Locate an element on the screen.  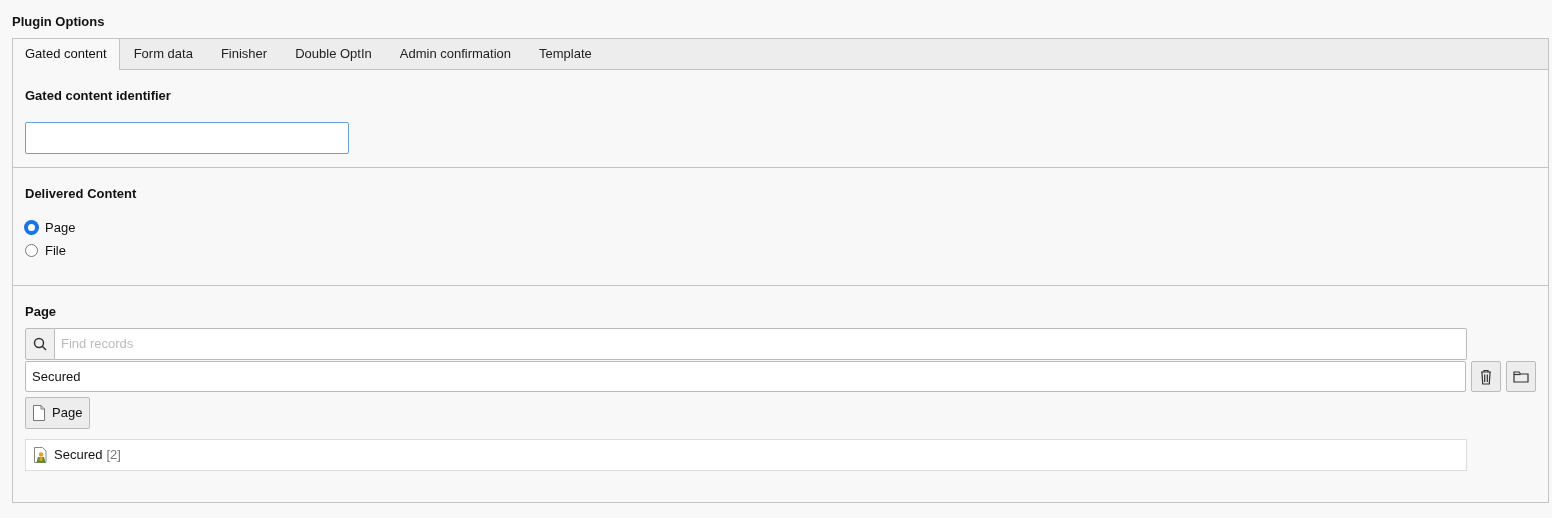
add-page-button: Page is located at coordinates (58, 413).